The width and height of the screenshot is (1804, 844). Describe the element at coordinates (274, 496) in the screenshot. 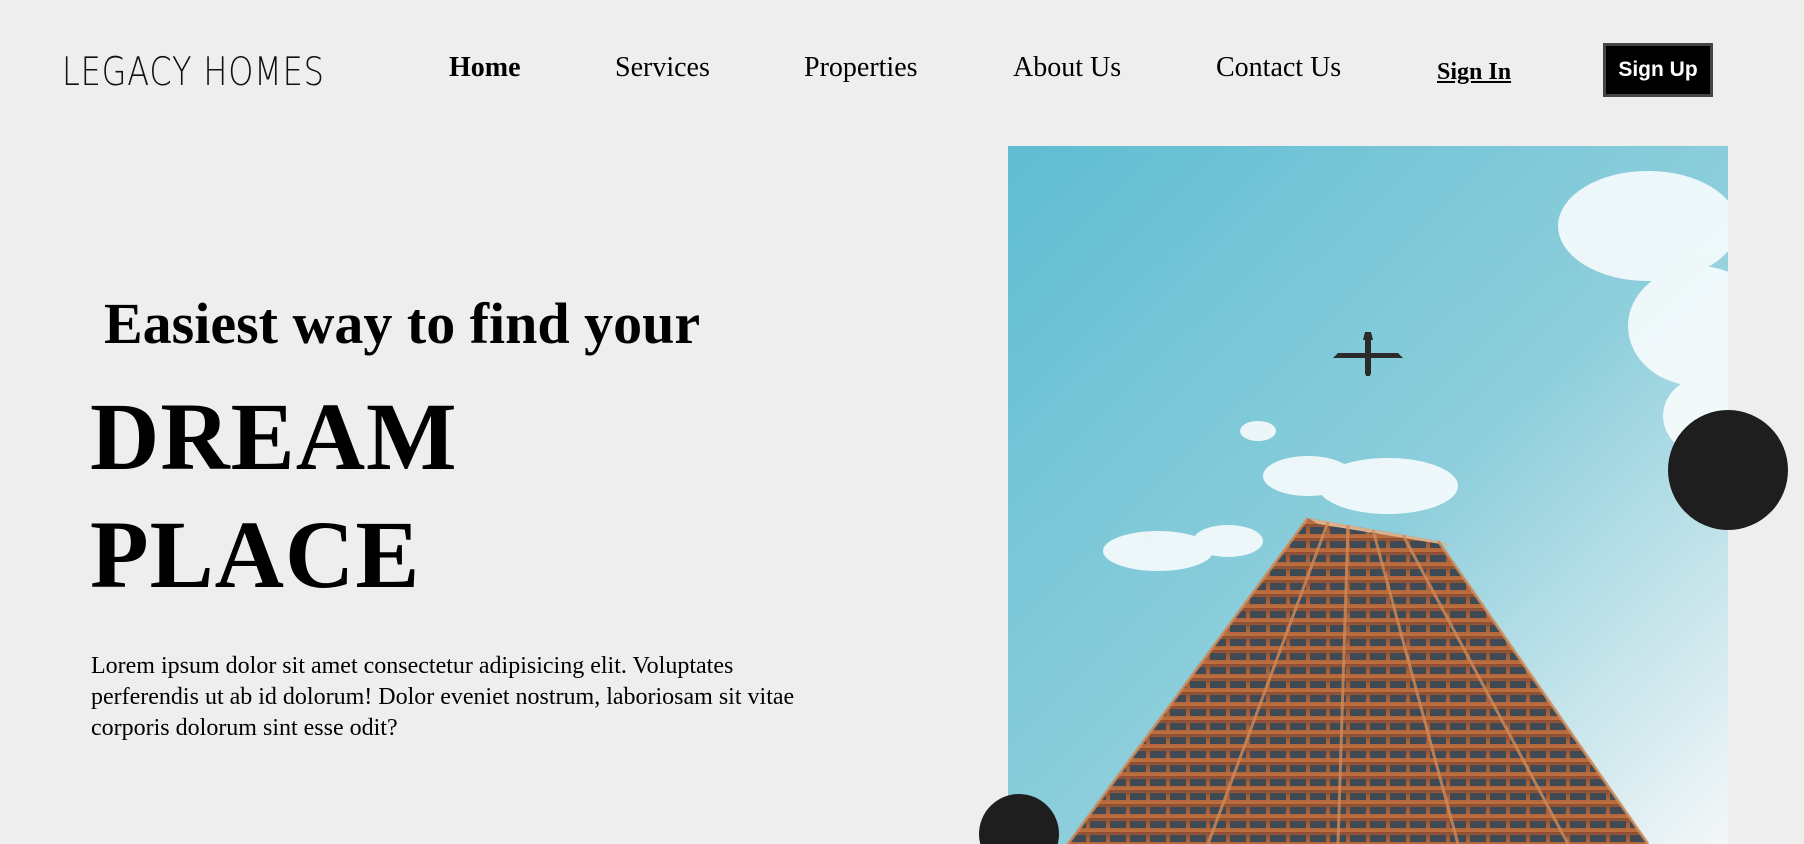

I see `hero-headline: DREAM PLACE` at that location.